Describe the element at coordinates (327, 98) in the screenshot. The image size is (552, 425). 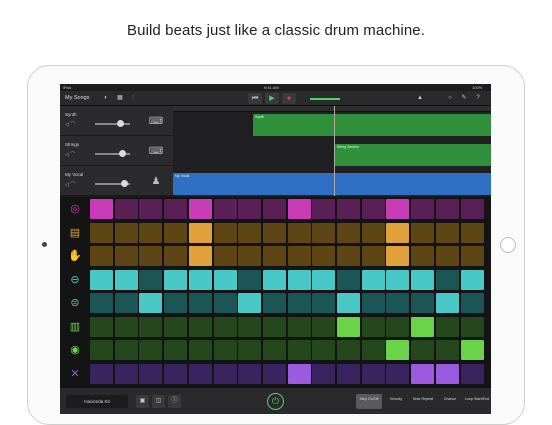
I see `master-volume-slider` at that location.